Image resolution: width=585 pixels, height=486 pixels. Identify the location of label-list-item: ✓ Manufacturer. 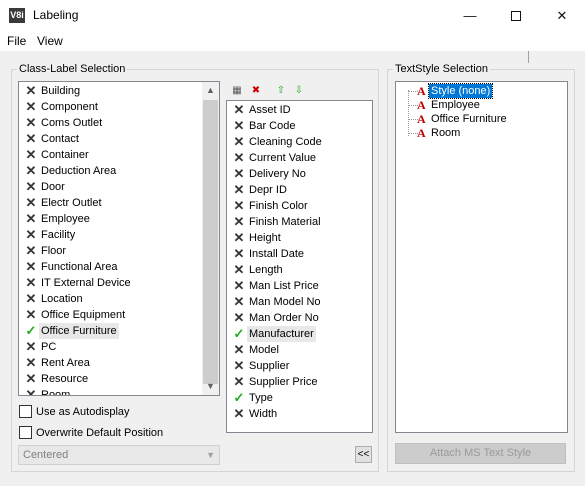
(299, 334).